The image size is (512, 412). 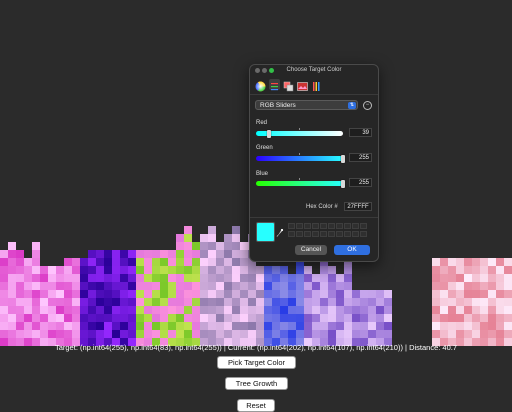 What do you see at coordinates (256, 405) in the screenshot?
I see `reset-button: Reset` at bounding box center [256, 405].